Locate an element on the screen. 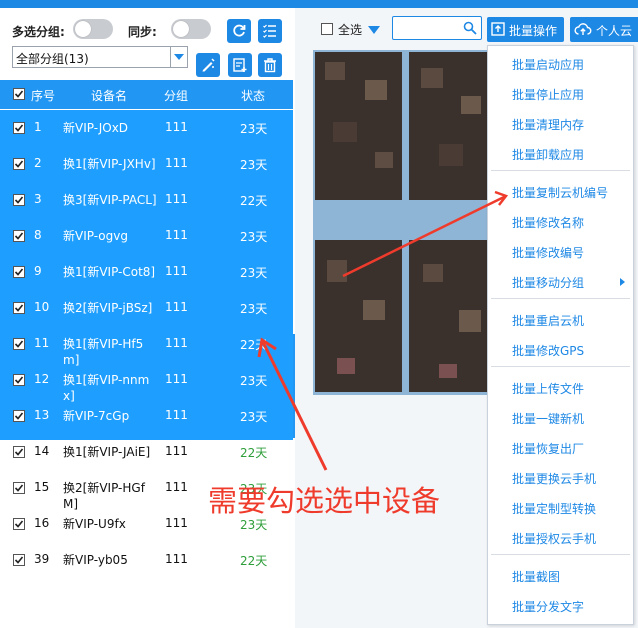  row-number: 9 is located at coordinates (38, 271).